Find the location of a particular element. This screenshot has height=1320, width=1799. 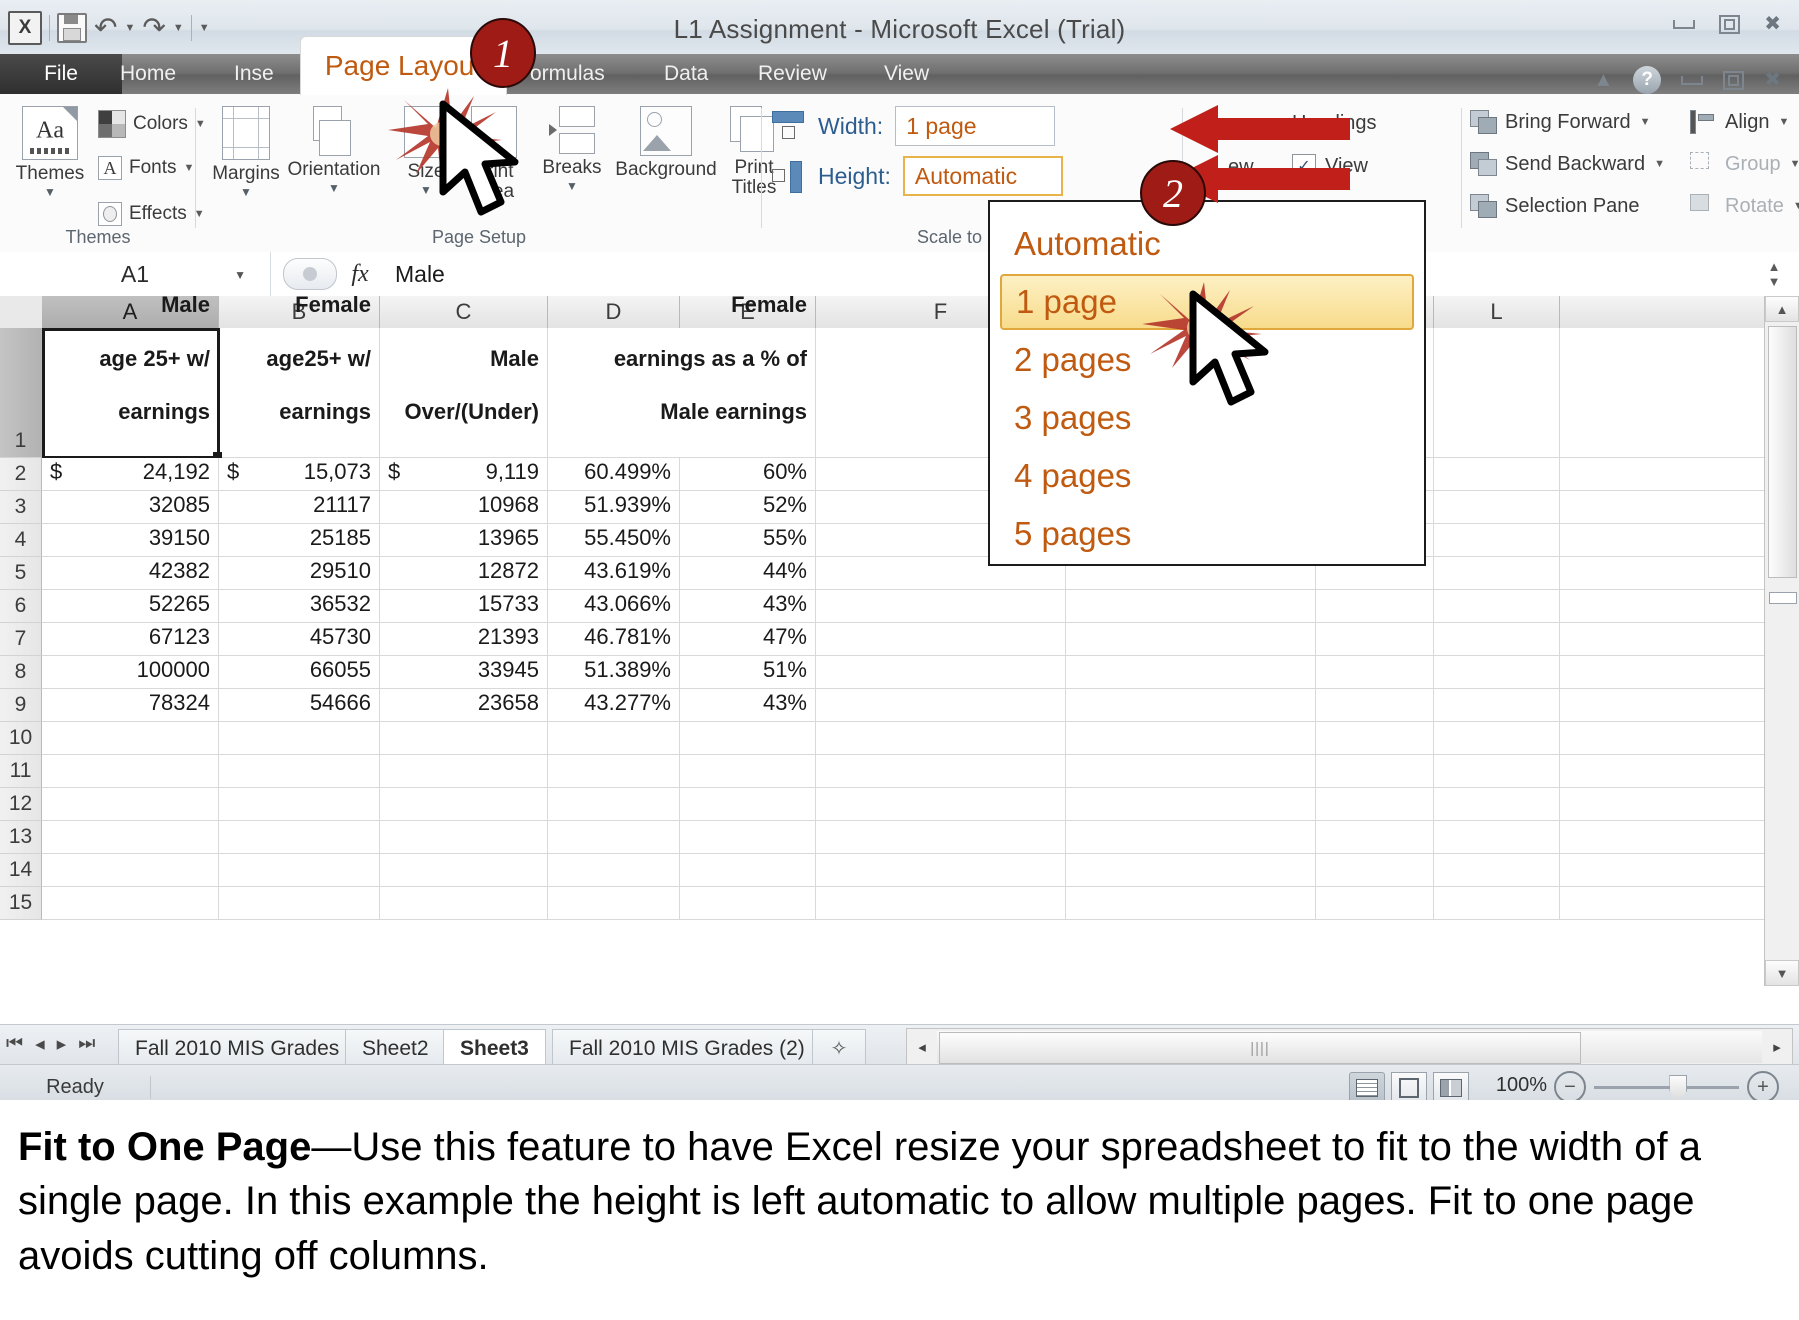

cell-l8 is located at coordinates (1497, 672).